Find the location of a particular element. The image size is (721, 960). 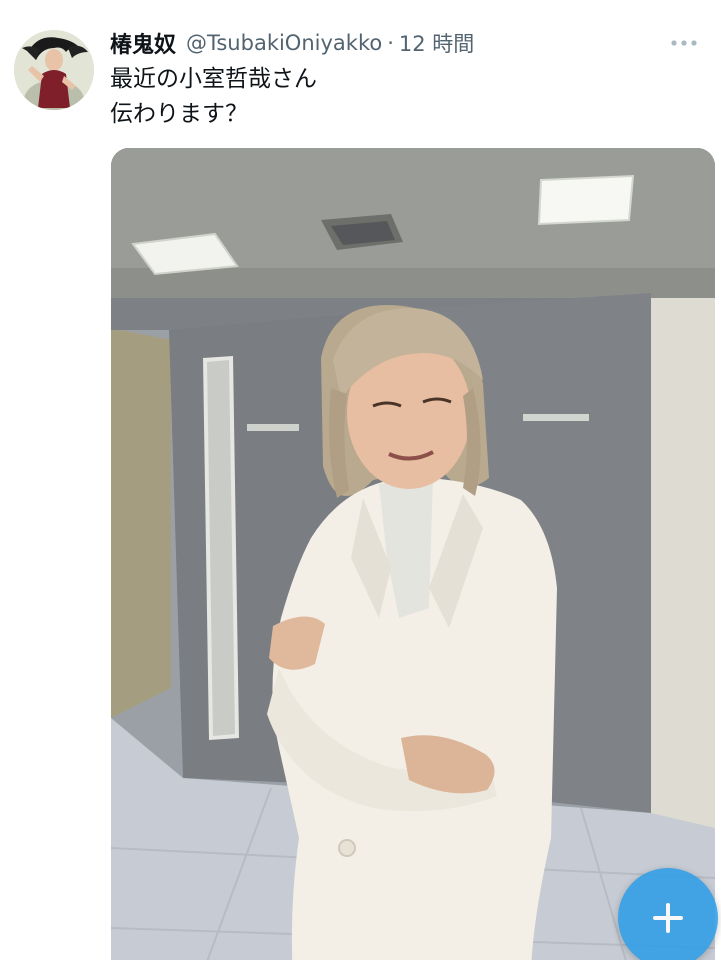

more-button is located at coordinates (684, 43).